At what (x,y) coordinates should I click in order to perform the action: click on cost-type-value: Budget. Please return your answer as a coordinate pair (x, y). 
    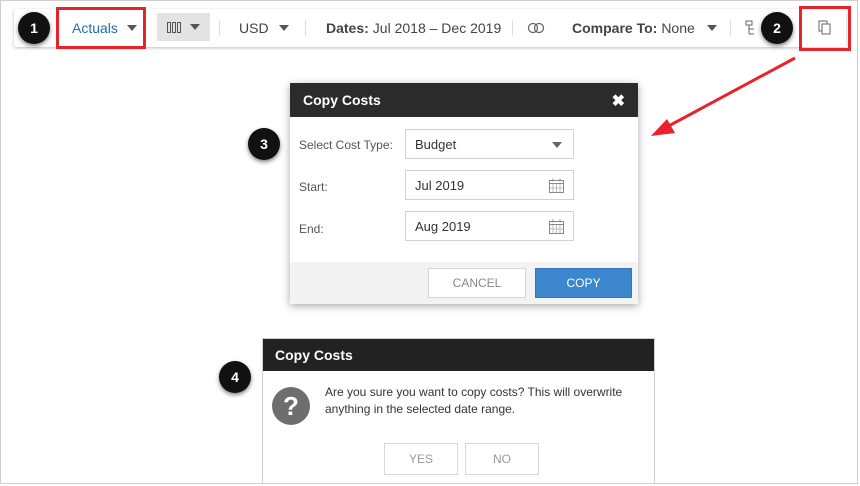
    Looking at the image, I should click on (436, 144).